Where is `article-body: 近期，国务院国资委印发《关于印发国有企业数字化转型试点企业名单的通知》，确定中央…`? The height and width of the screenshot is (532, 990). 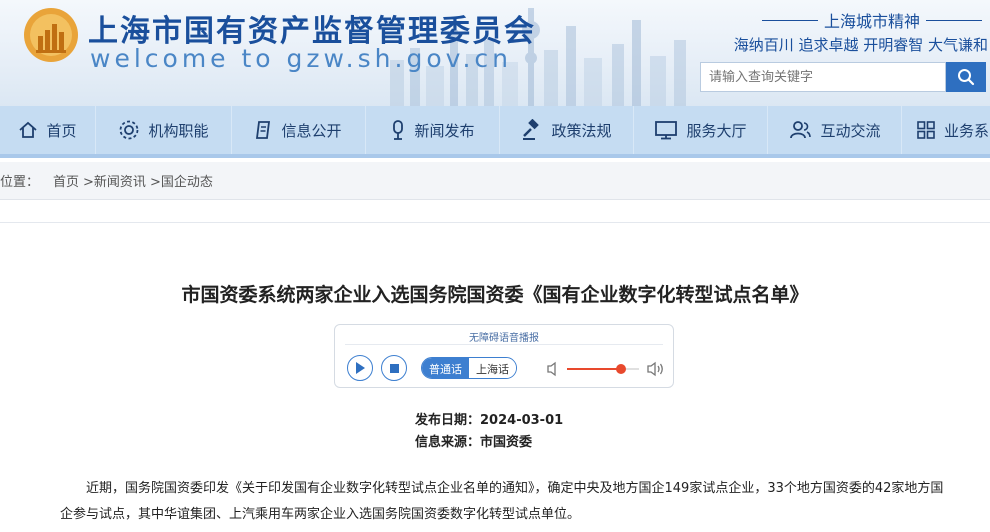 article-body: 近期，国务院国资委印发《关于印发国有企业数字化转型试点企业名单的通知》，确定中央… is located at coordinates (502, 501).